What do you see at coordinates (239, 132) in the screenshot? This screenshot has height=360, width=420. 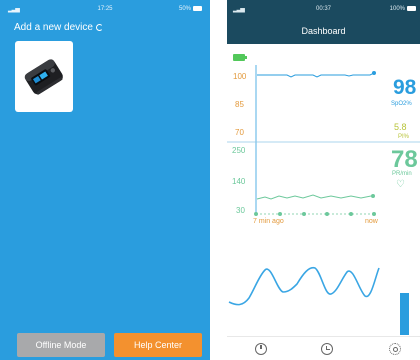 I see `spo2-axis-tick: 70` at bounding box center [239, 132].